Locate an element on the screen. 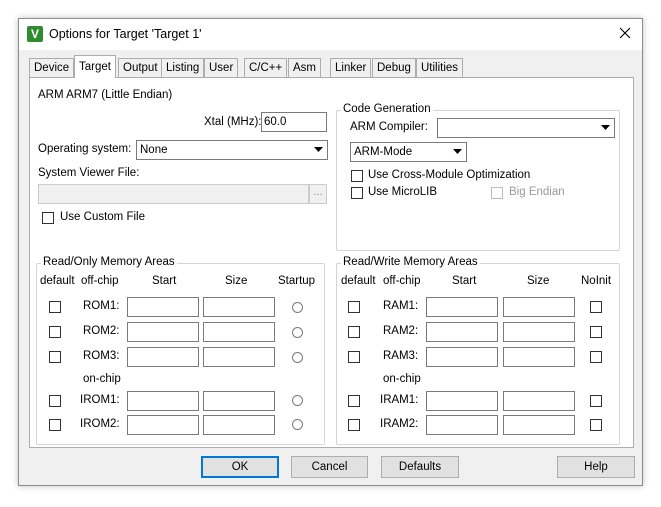 This screenshot has width=661, height=507. ram1-default-checkbox is located at coordinates (354, 307).